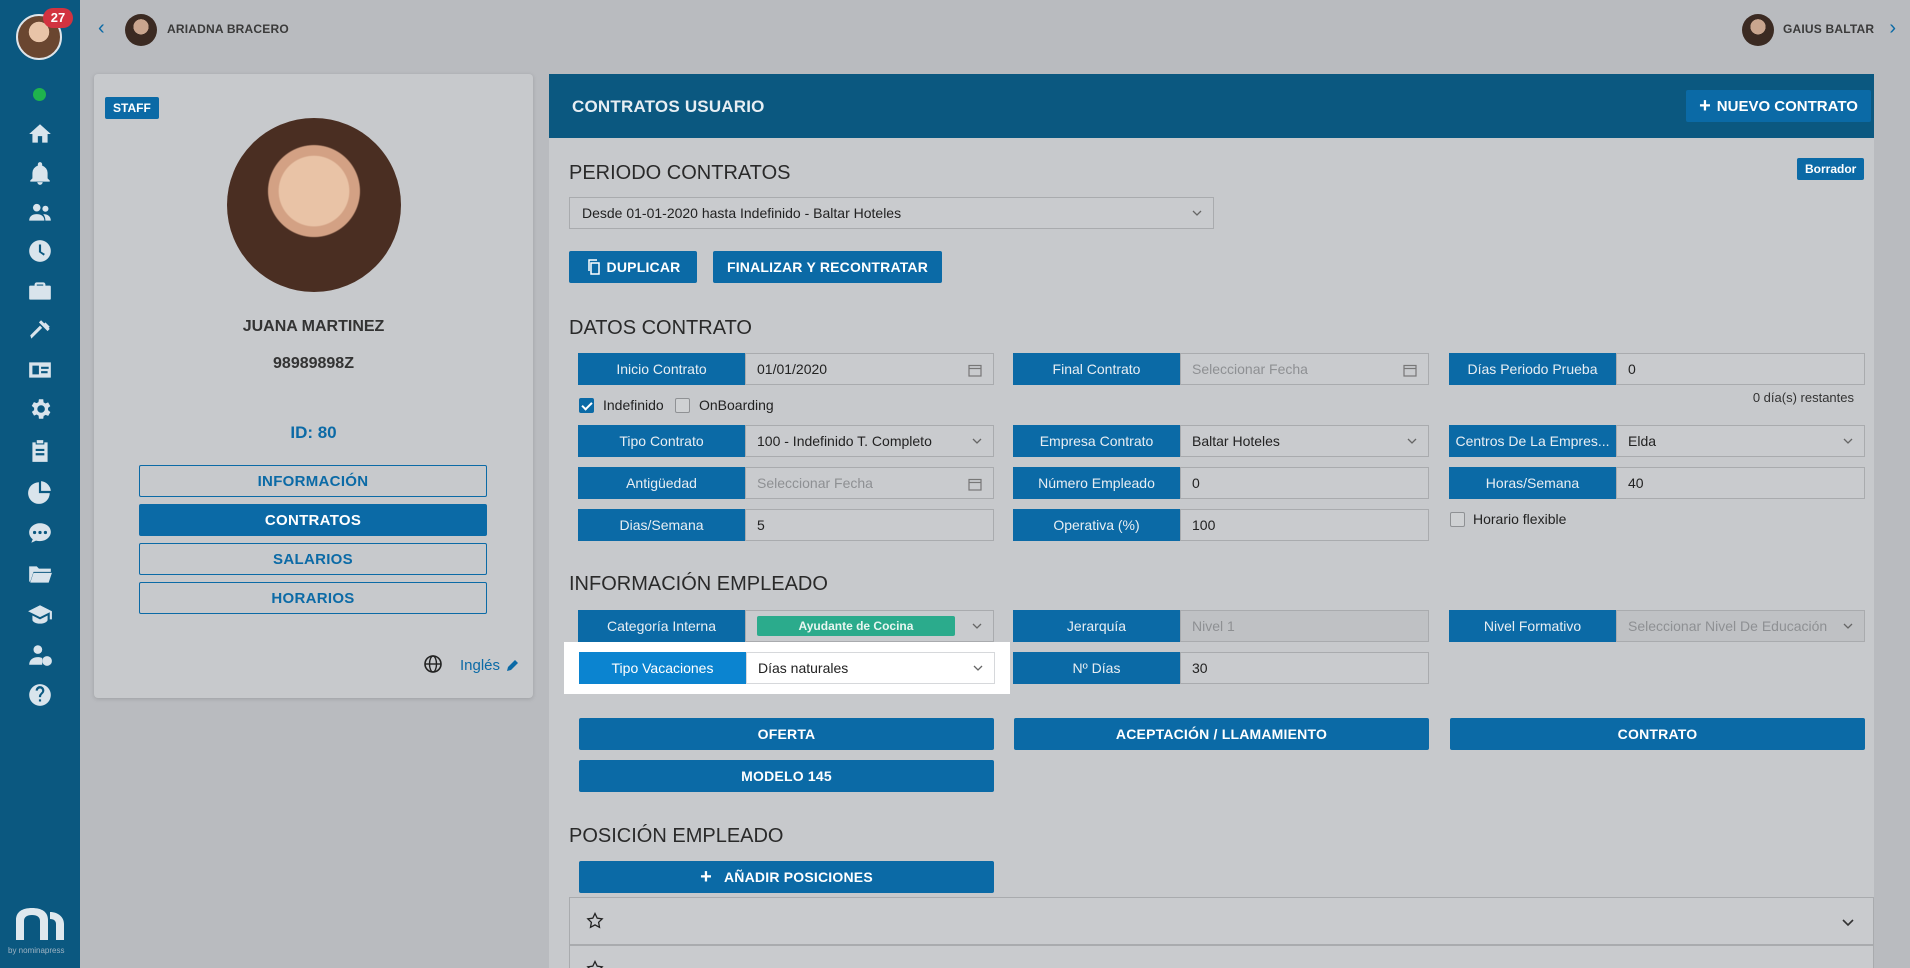  Describe the element at coordinates (313, 481) in the screenshot. I see `nav-informacion: INFORMACIÓN` at that location.